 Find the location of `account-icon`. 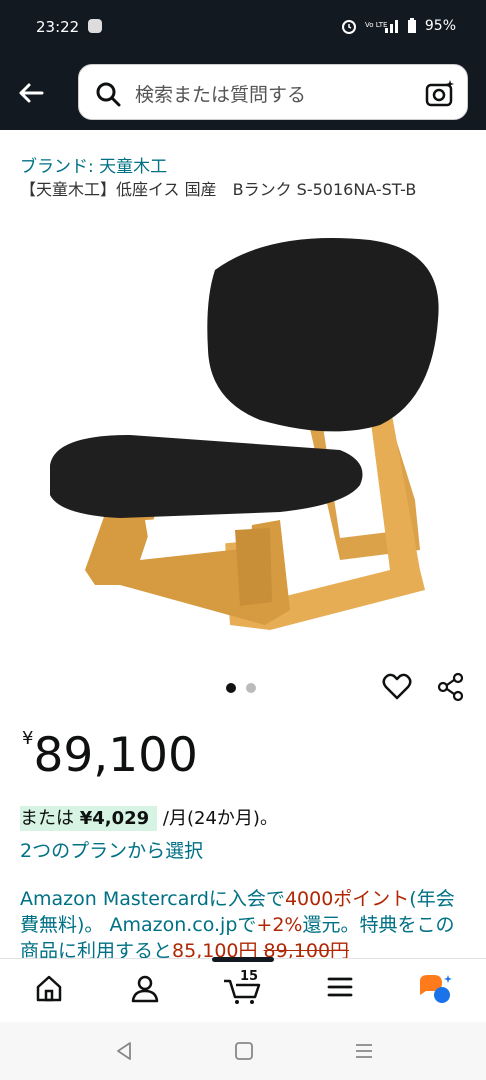

account-icon is located at coordinates (145, 988).